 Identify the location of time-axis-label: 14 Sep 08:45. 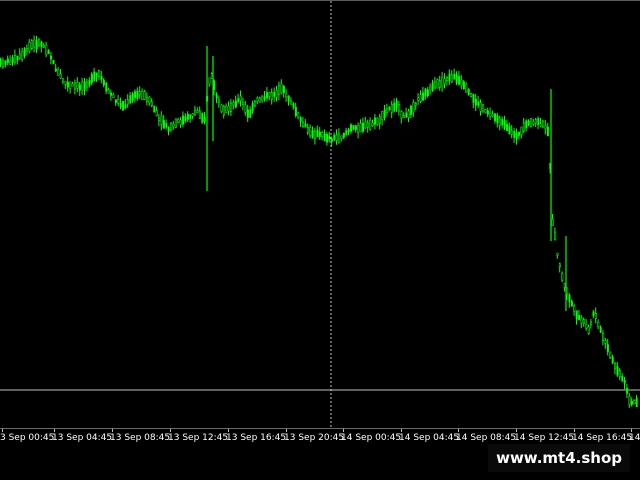
(486, 438).